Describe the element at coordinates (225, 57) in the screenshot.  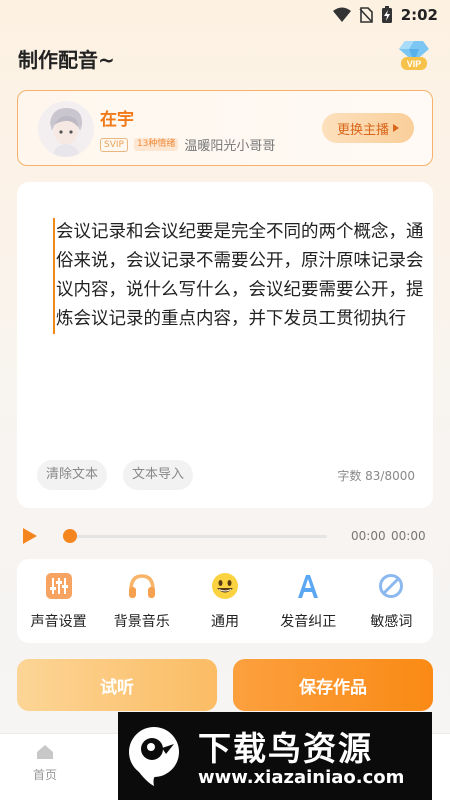
I see `header: 制作配音~ VIP` at that location.